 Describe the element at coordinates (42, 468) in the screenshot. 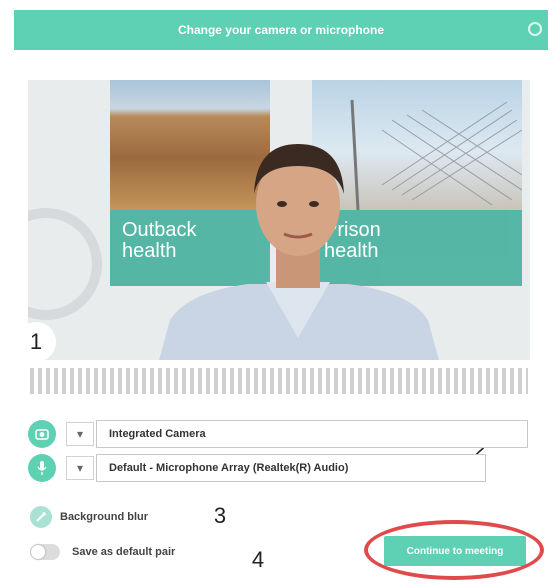

I see `microphone-icon` at that location.